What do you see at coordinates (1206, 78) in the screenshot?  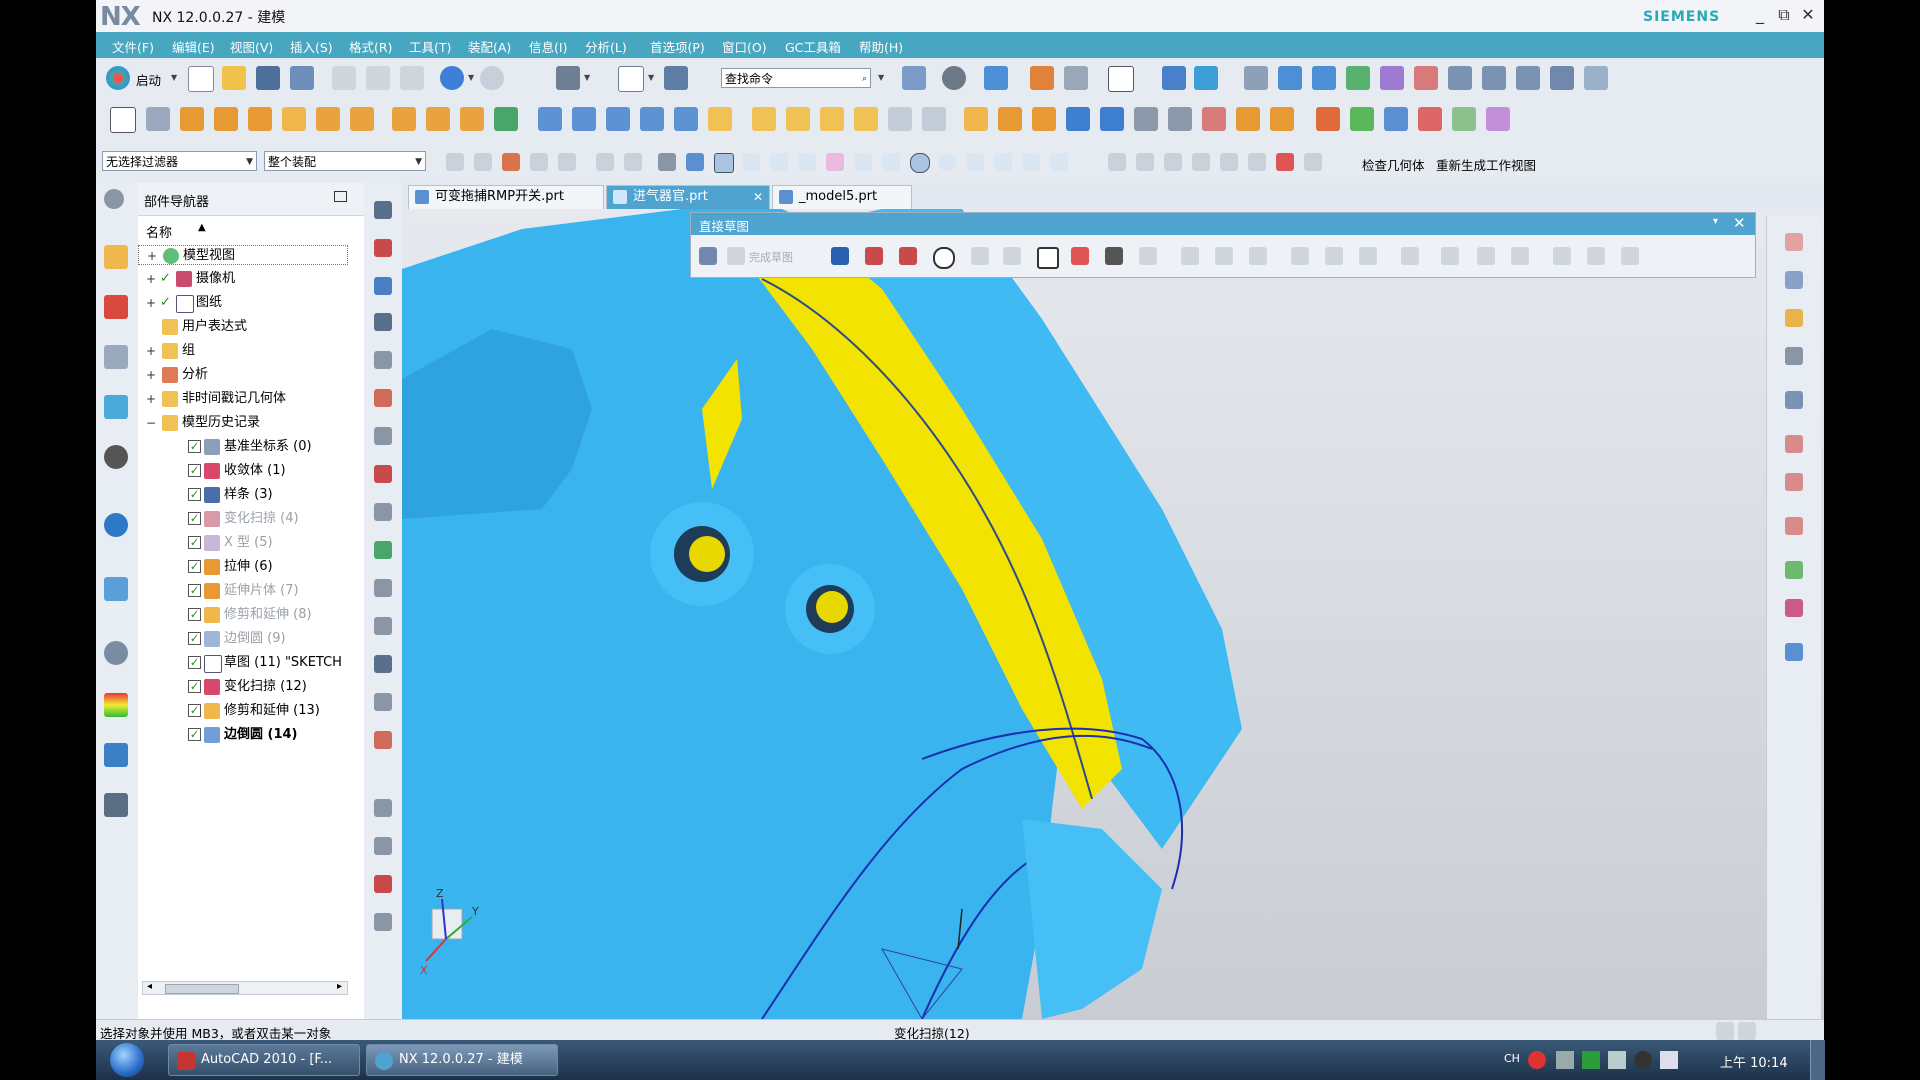 I see `wcs-dynamic-icon` at bounding box center [1206, 78].